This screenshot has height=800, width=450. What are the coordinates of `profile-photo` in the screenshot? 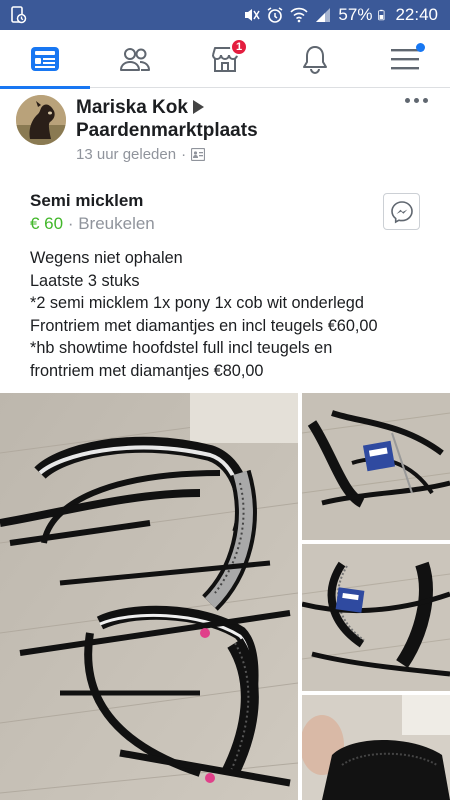 It's located at (41, 120).